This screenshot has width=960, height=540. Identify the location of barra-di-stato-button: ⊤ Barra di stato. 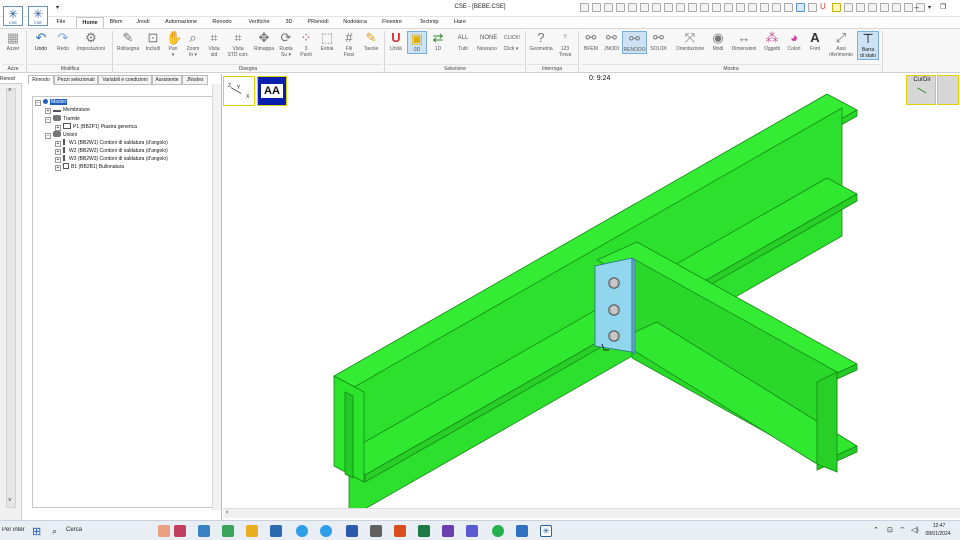
(868, 45).